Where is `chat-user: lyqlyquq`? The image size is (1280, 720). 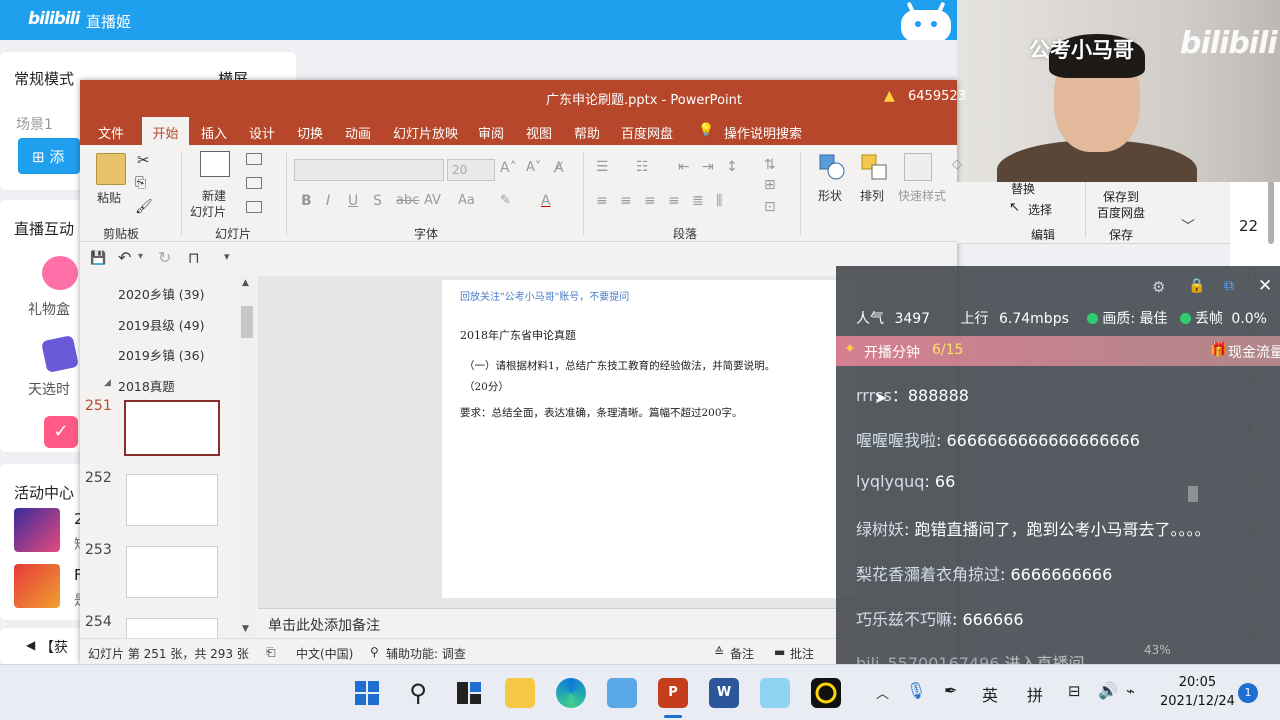 chat-user: lyqlyquq is located at coordinates (890, 481).